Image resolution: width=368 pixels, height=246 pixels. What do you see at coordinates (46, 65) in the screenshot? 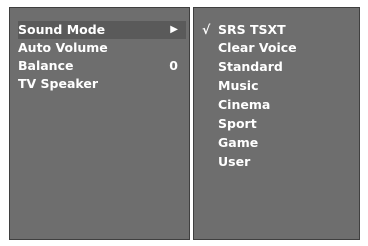
I see `menu-item-label: Balance` at bounding box center [46, 65].